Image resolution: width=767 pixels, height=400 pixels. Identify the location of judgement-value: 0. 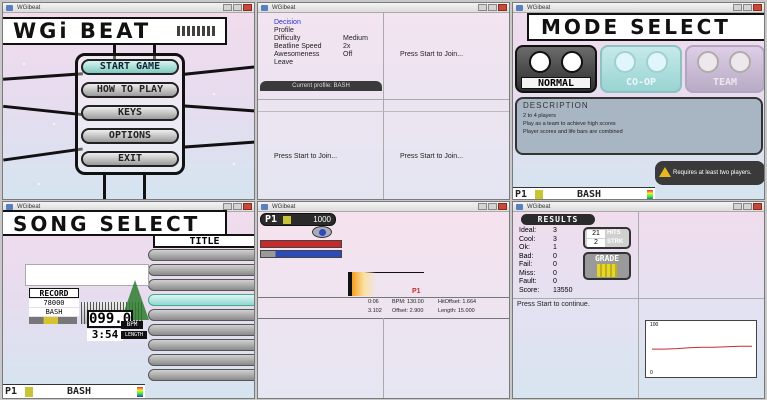
(555, 281).